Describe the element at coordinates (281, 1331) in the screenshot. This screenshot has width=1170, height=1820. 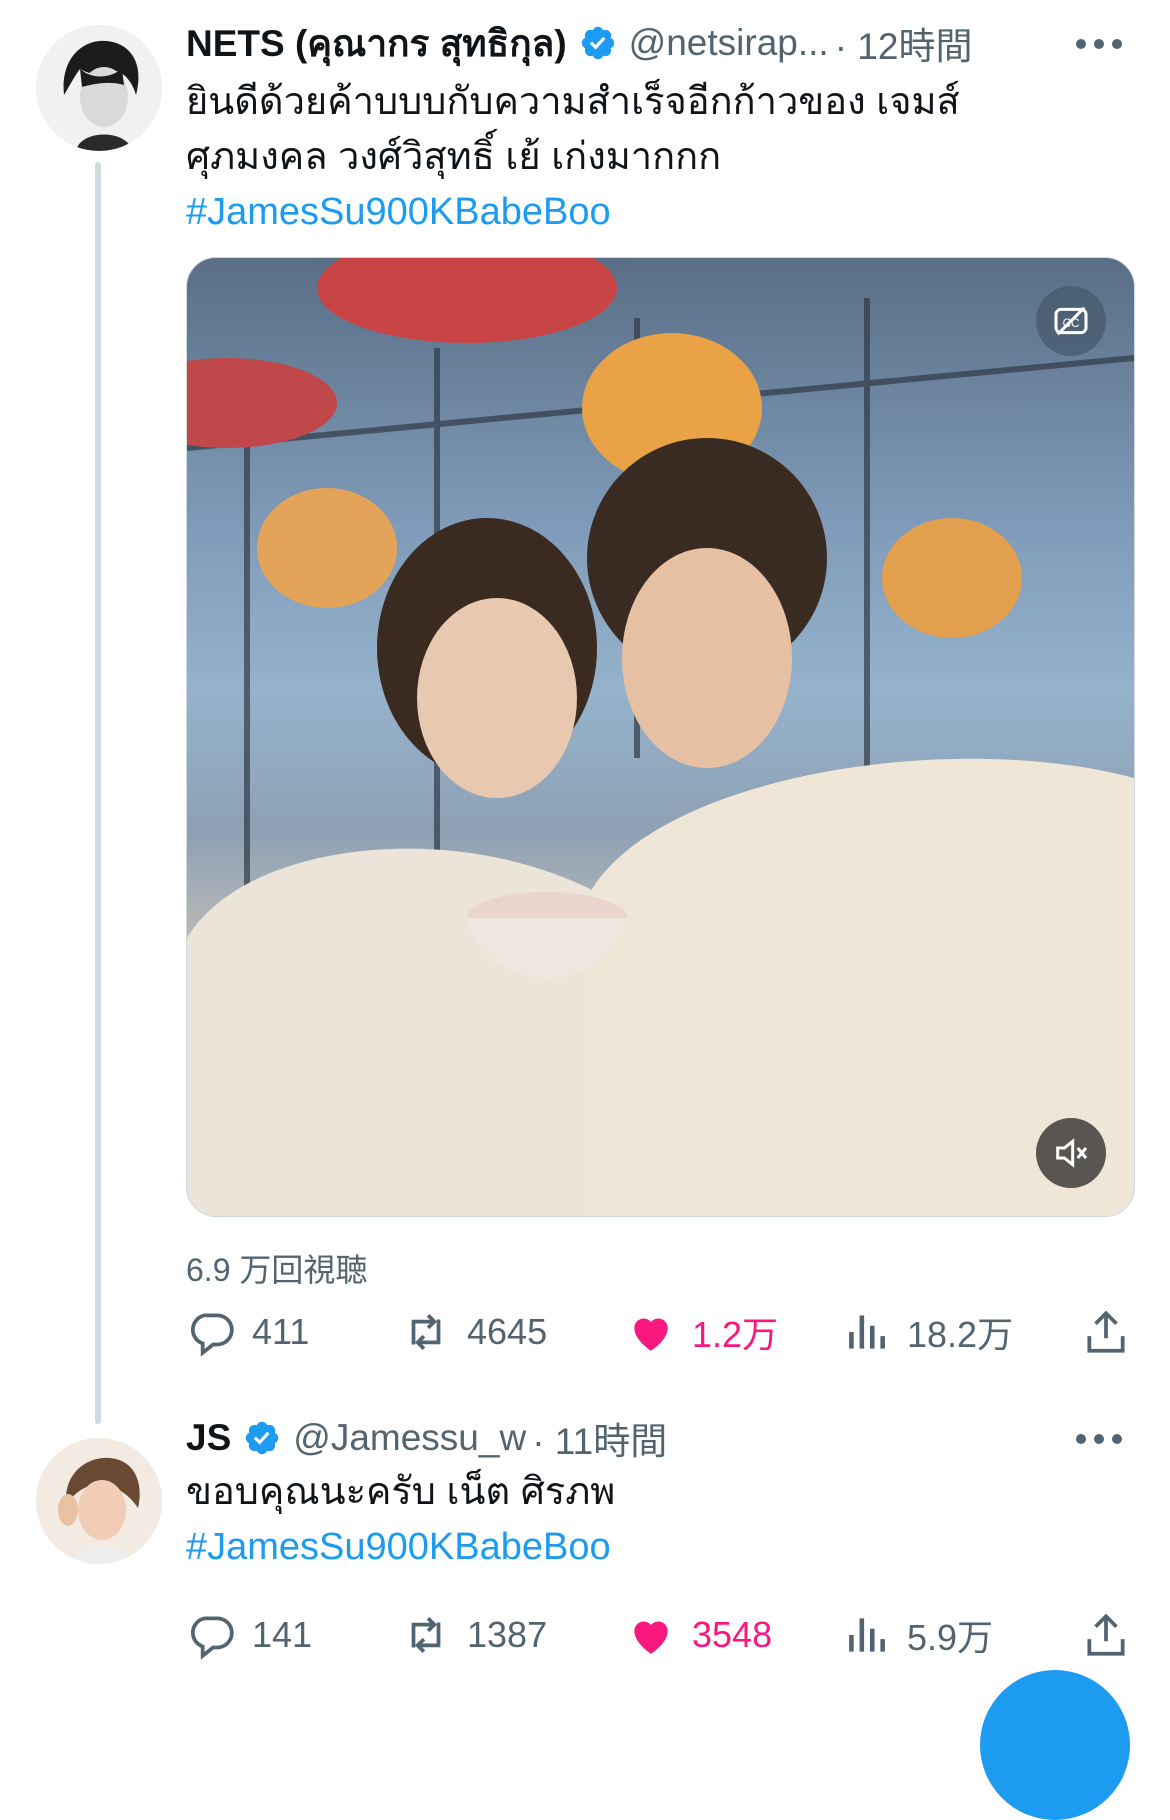
I see `reply-count: 411` at that location.